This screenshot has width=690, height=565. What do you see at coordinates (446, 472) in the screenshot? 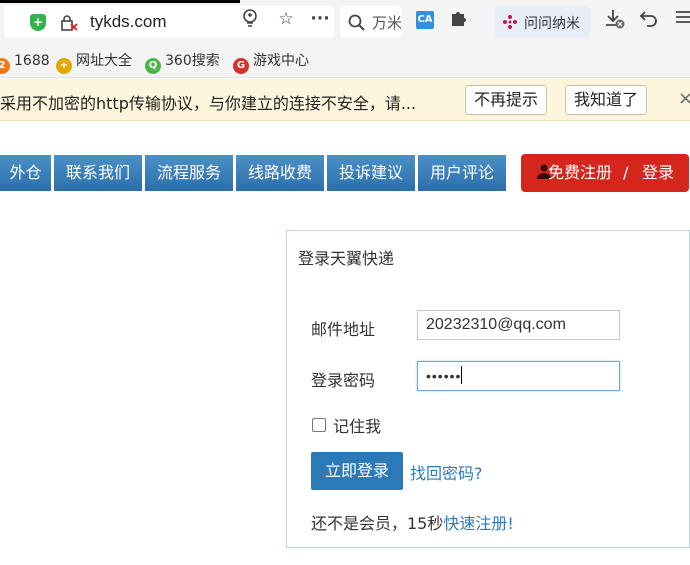
I see `forgot-password-link: 找回密码?` at bounding box center [446, 472].